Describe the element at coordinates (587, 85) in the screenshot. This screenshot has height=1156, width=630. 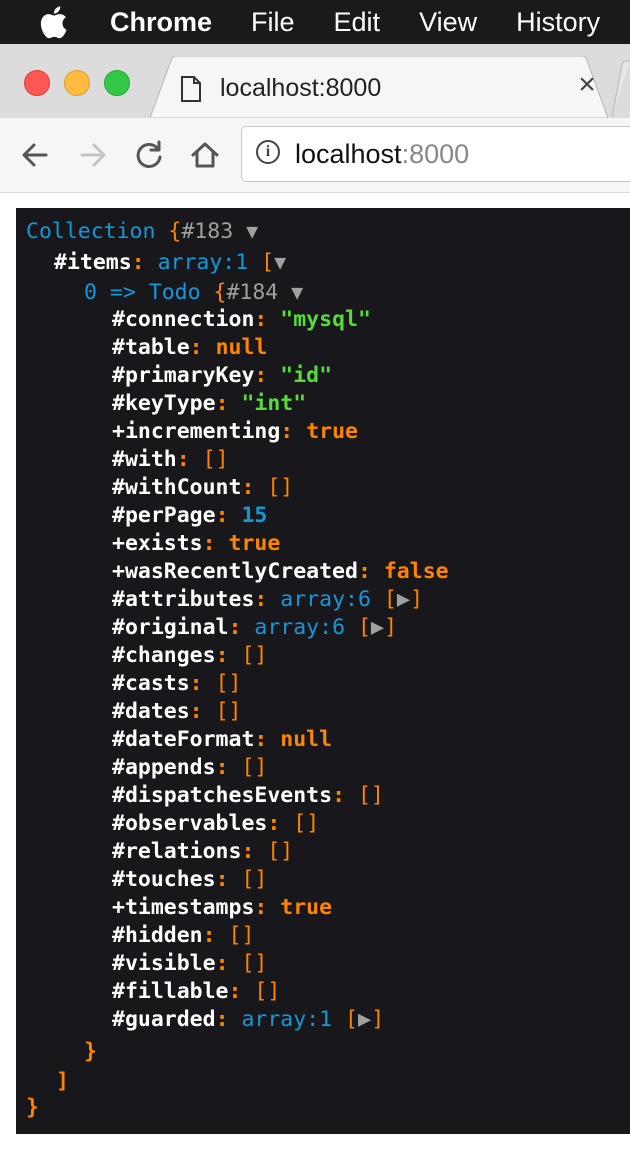
I see `tab-close-icon: ×` at that location.